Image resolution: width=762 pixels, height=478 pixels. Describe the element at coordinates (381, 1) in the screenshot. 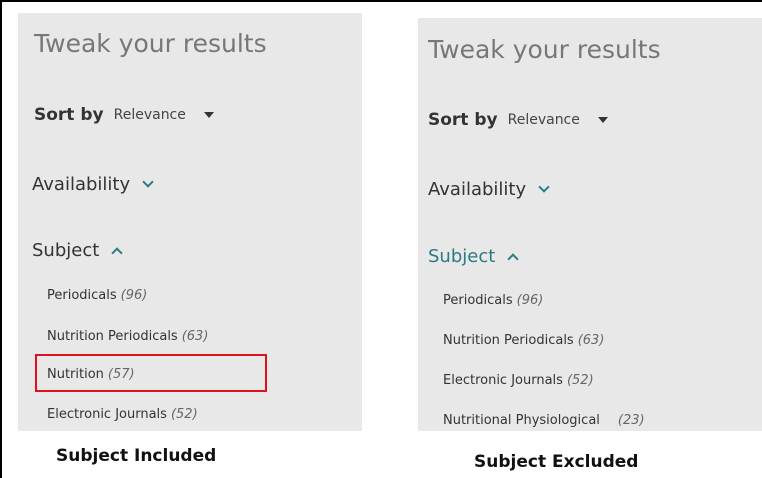

I see `frame-border-top` at that location.